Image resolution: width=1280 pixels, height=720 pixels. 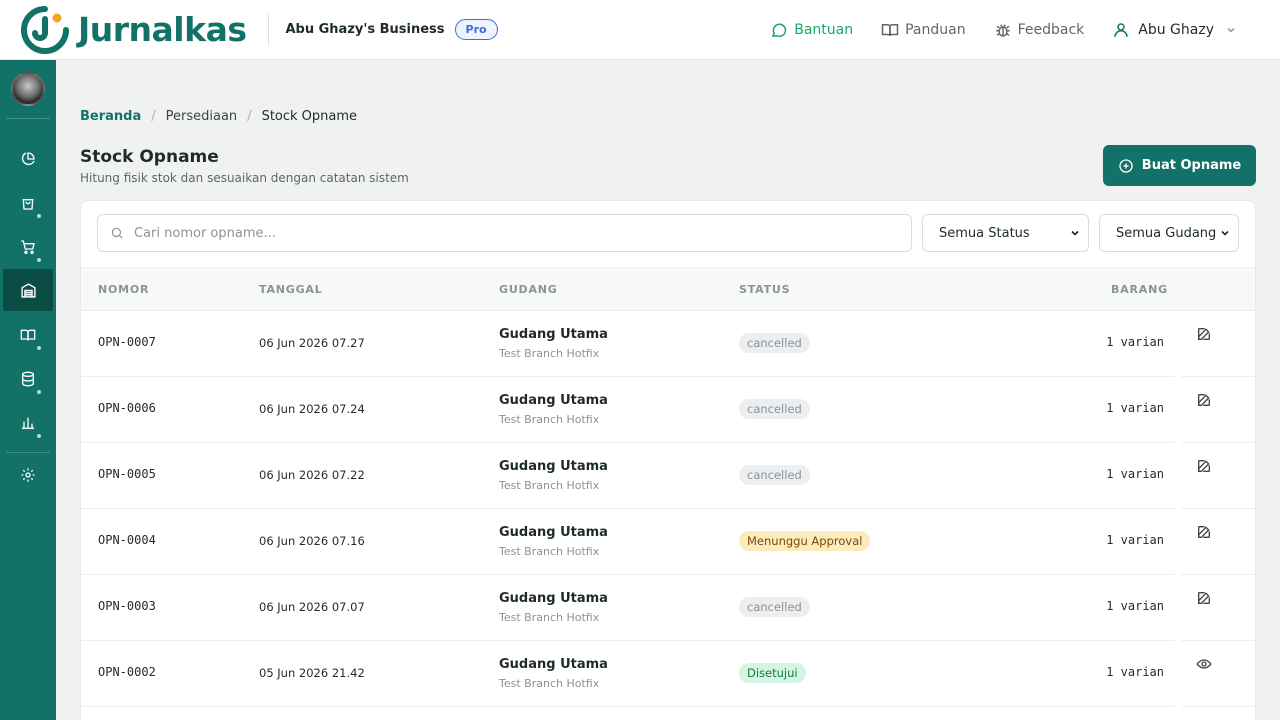 I want to click on gear-icon, so click(x=28, y=475).